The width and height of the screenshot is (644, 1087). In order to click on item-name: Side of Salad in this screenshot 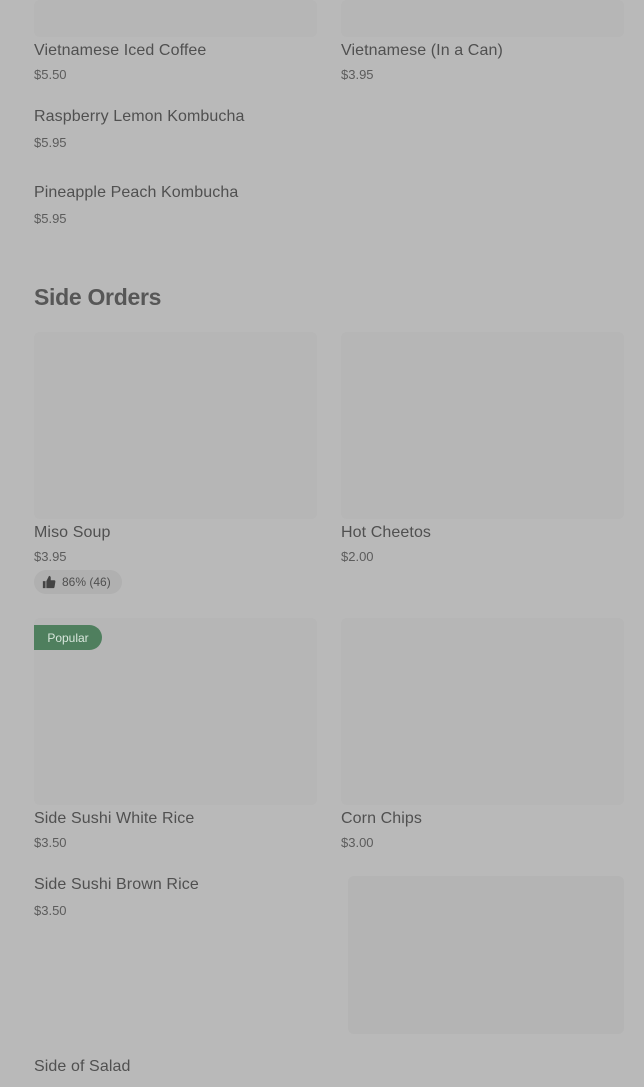, I will do `click(82, 1067)`.